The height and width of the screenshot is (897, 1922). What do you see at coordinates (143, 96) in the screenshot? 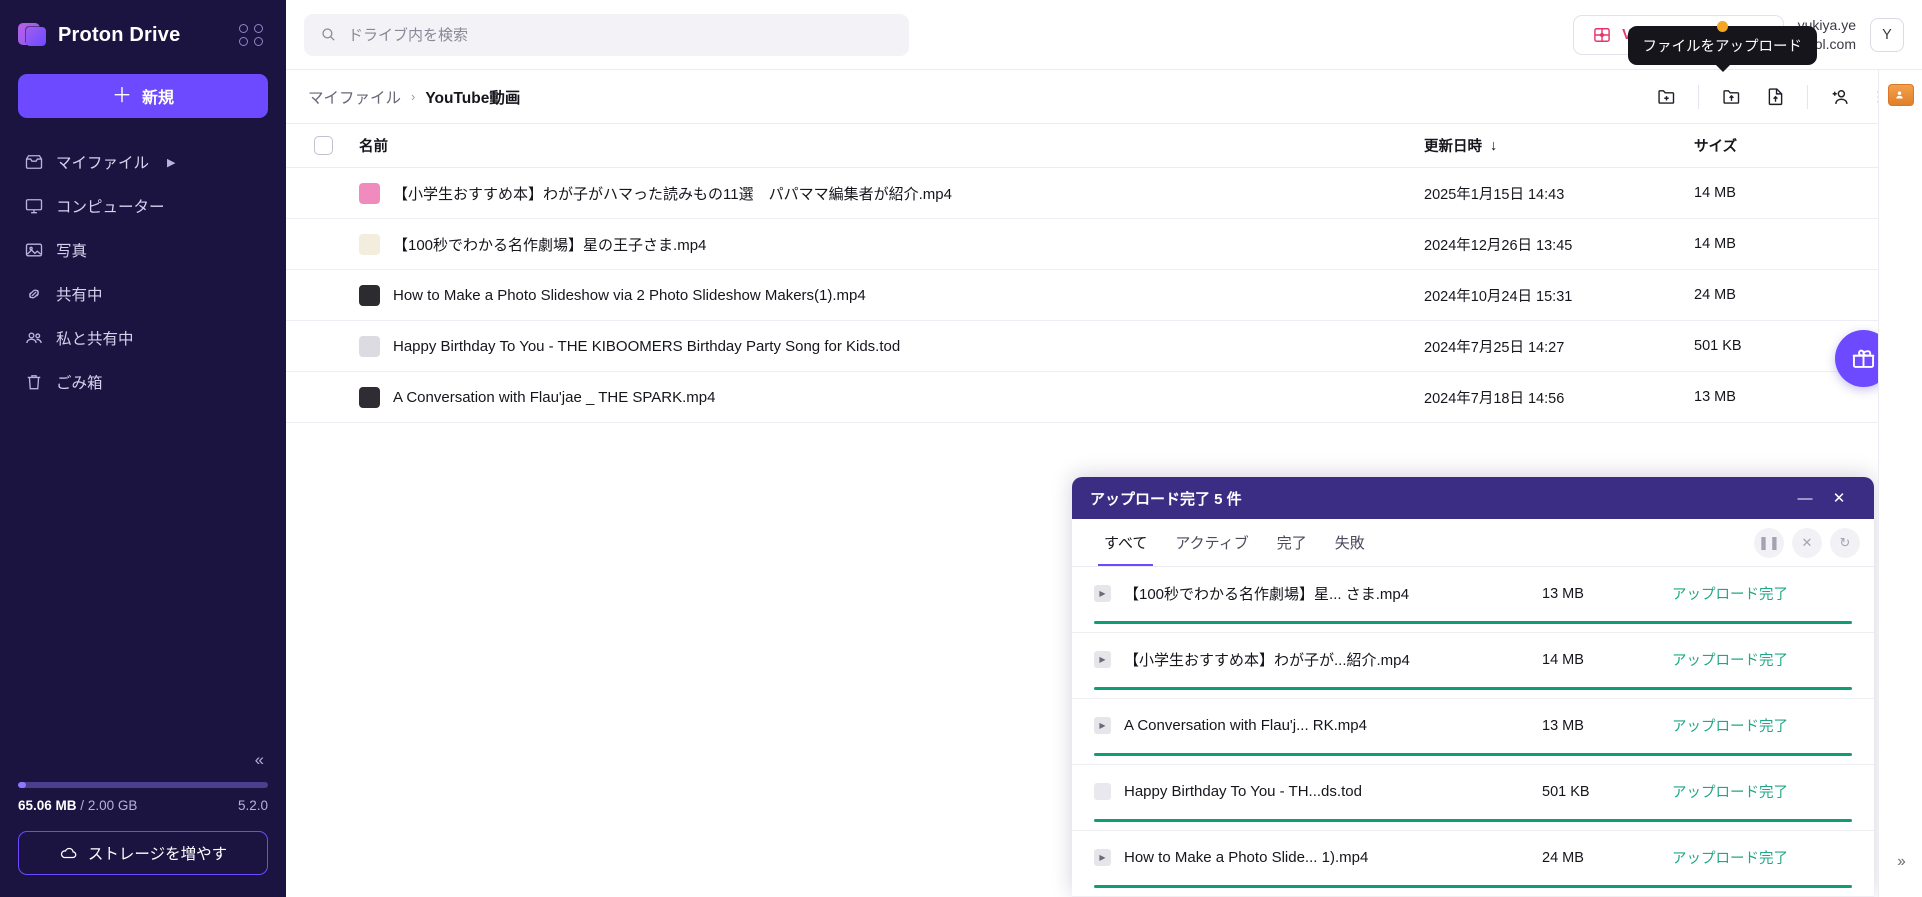
I see `new-button: ＋ 新規` at bounding box center [143, 96].